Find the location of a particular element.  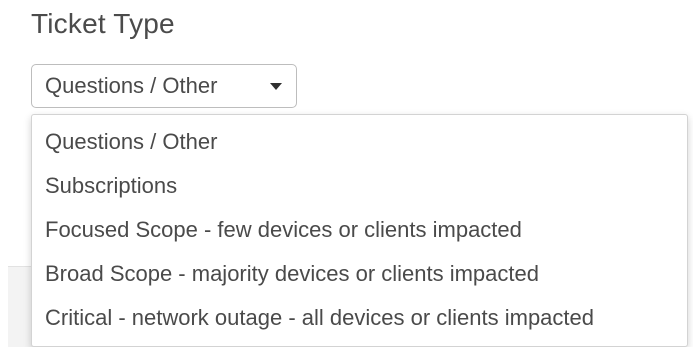

ticket-type-label: Ticket Type is located at coordinates (103, 23).